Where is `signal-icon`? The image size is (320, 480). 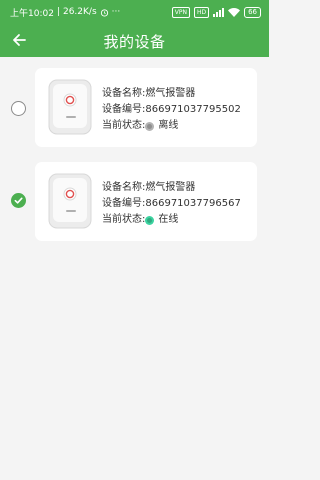 signal-icon is located at coordinates (219, 12).